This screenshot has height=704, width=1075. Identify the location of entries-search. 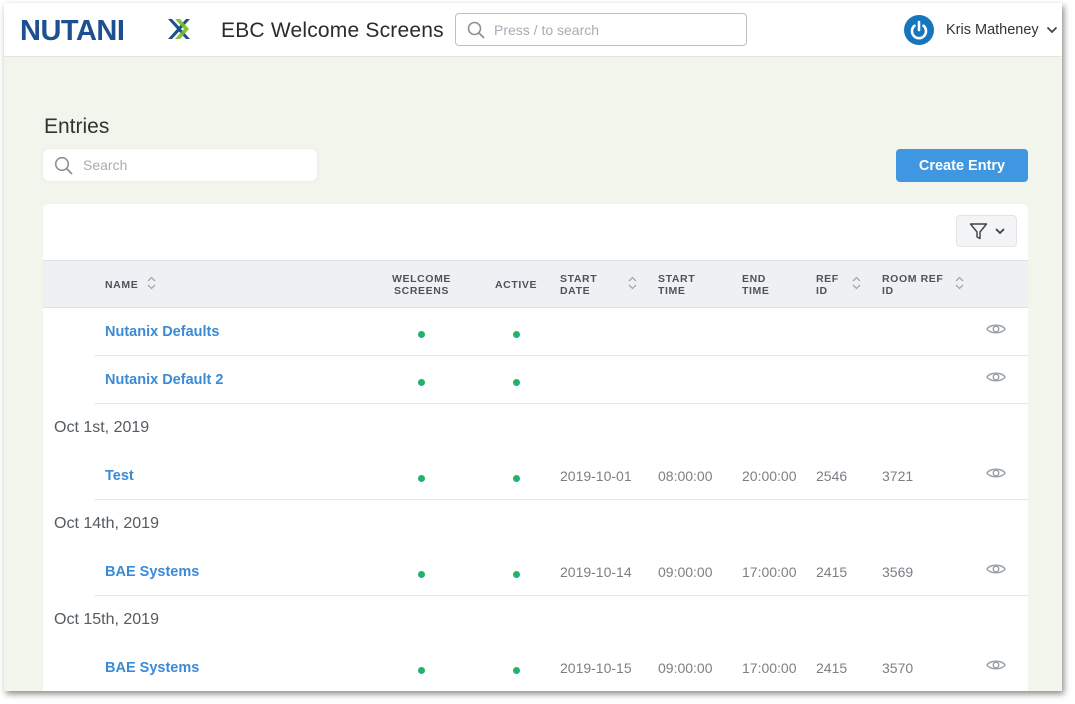
(180, 165).